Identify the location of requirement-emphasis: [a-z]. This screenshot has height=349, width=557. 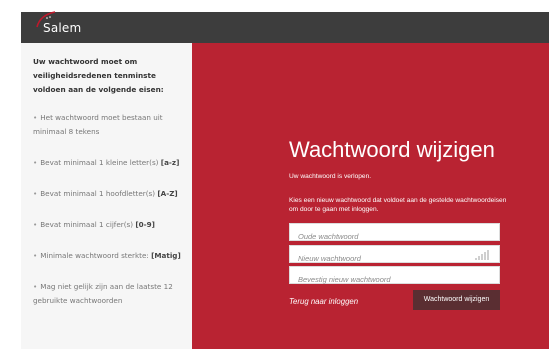
(170, 162).